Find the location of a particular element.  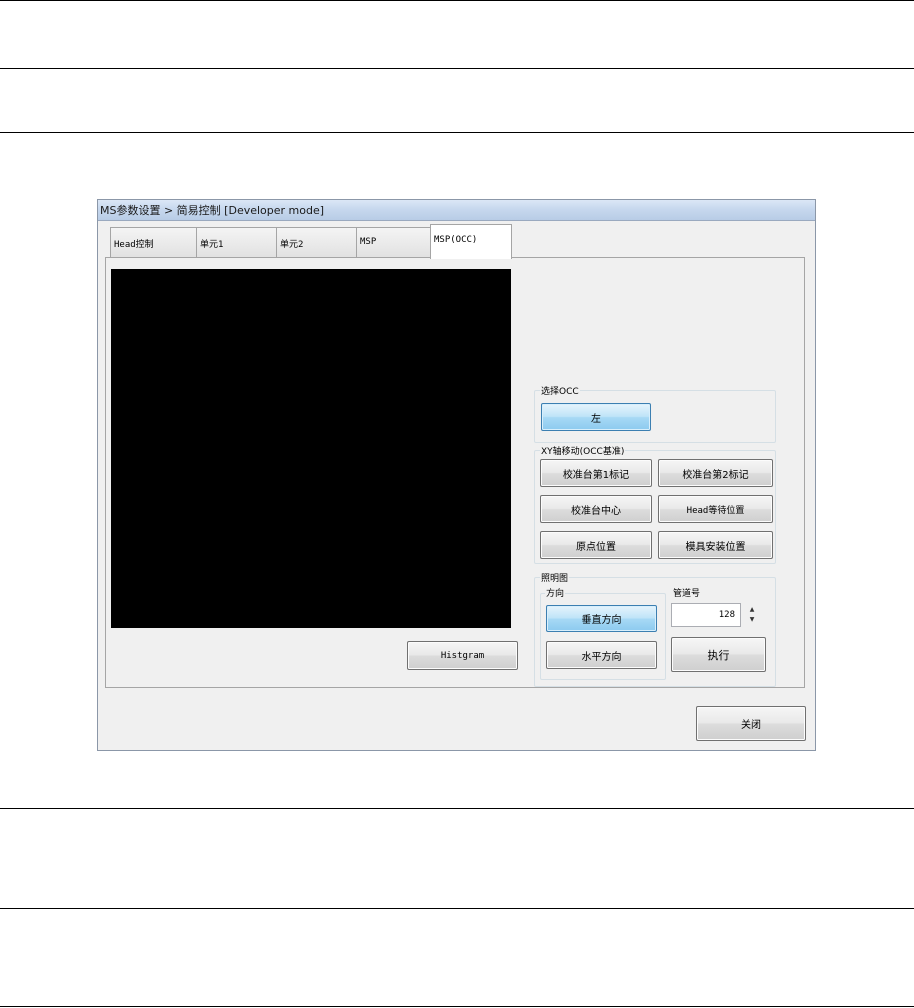

head-wait-position-button: Head等待位置 is located at coordinates (715, 509).